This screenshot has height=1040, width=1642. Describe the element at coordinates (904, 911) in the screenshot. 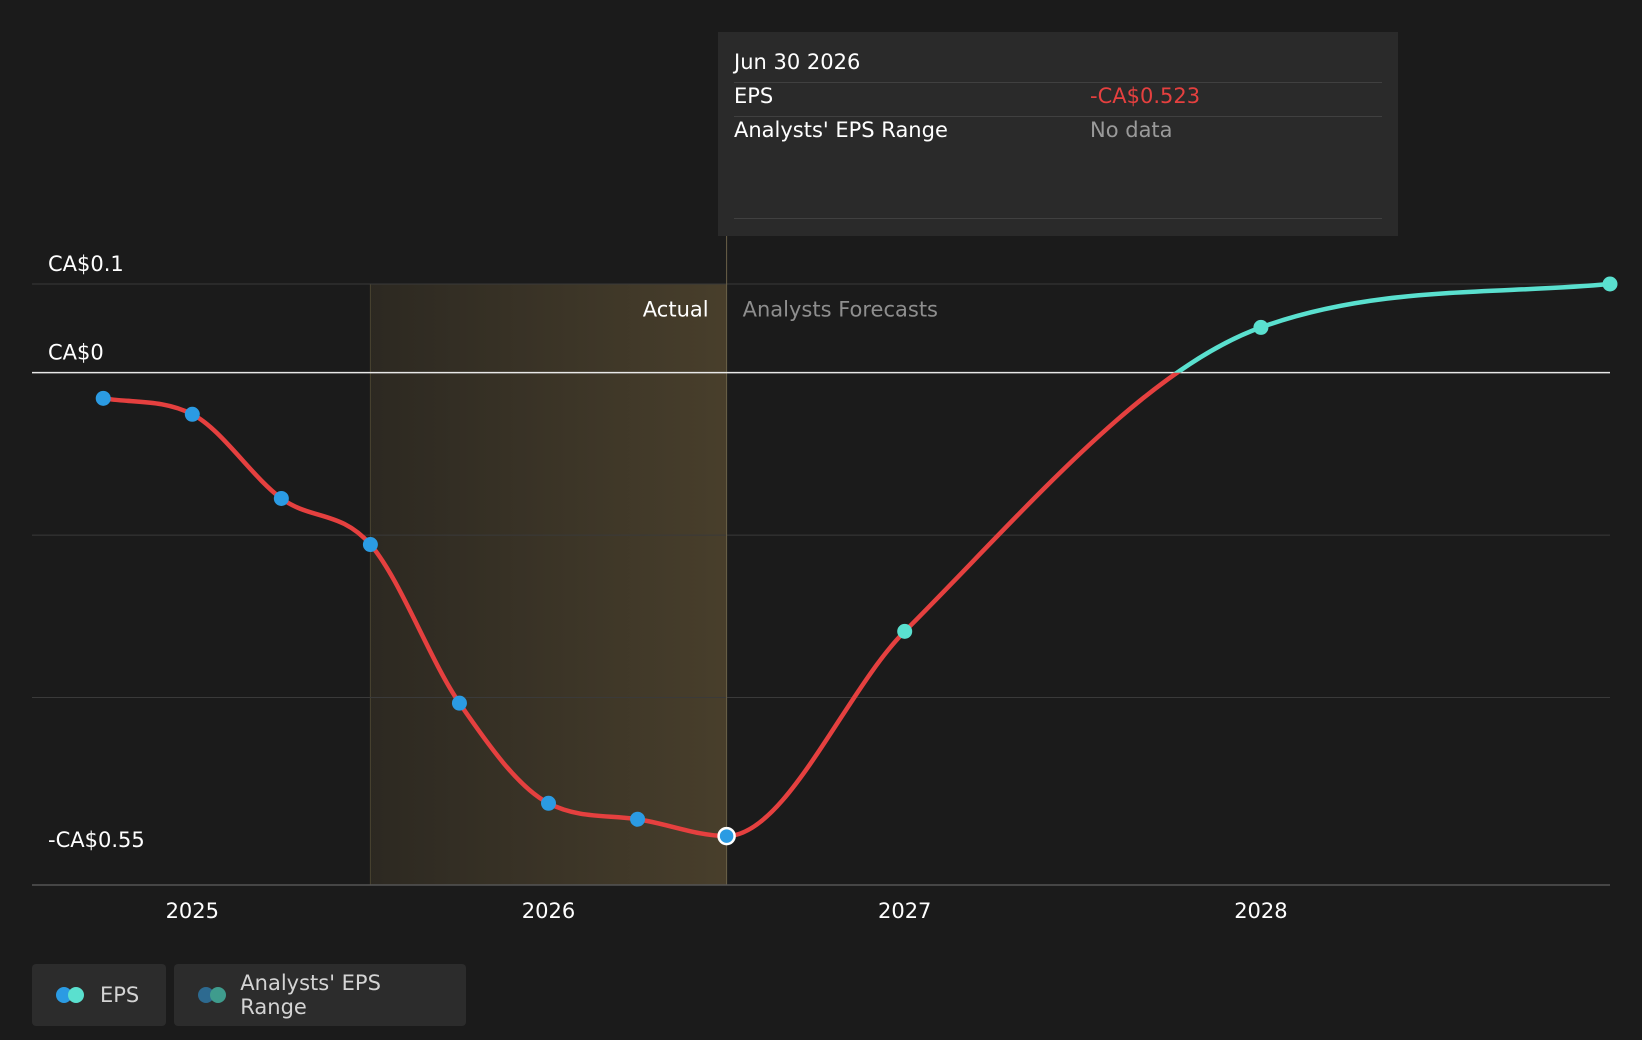

I see `x-tick-label: 2027` at that location.